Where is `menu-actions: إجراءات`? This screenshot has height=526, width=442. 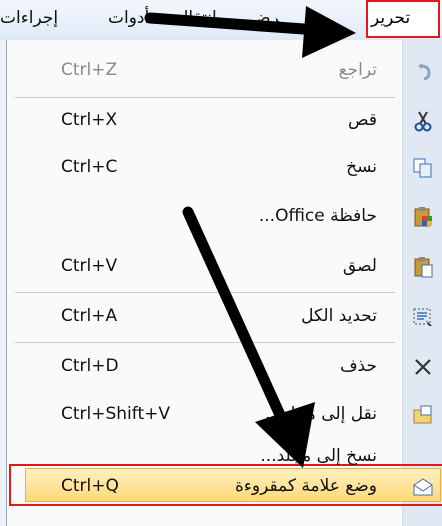
menu-actions: إجراءات is located at coordinates (29, 18).